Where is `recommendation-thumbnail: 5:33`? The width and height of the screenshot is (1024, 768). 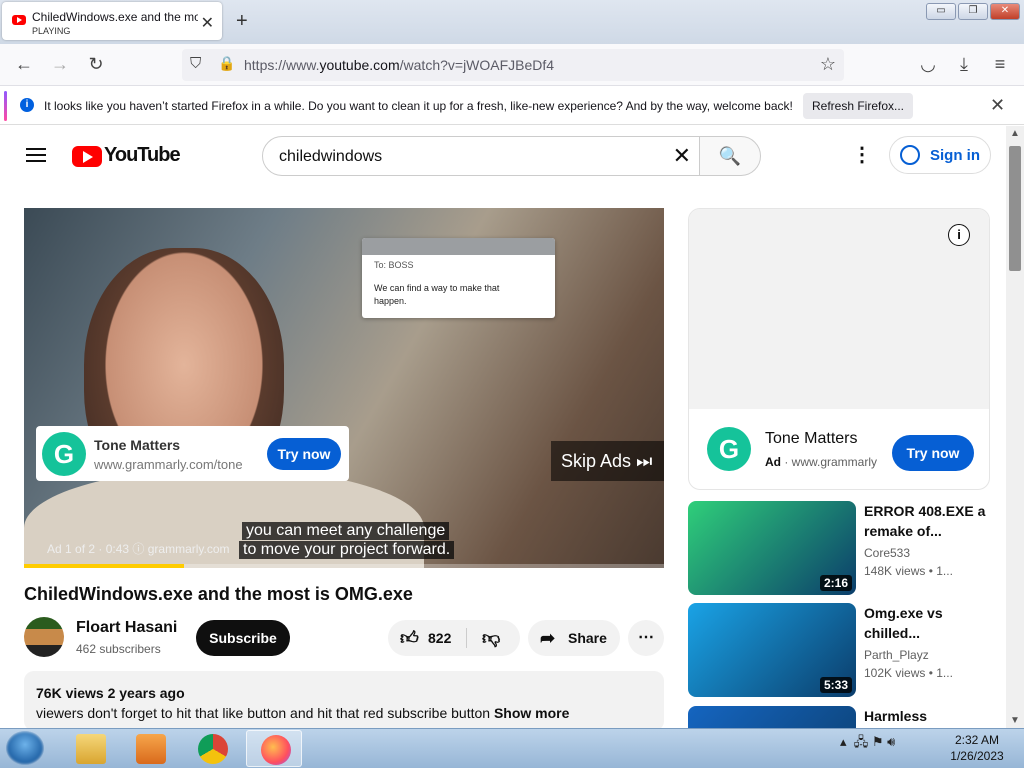
recommendation-thumbnail: 5:33 is located at coordinates (772, 650).